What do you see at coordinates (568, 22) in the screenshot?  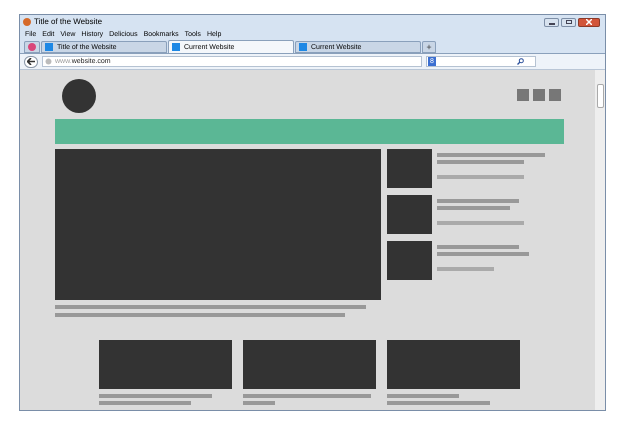 I see `maximize-button` at bounding box center [568, 22].